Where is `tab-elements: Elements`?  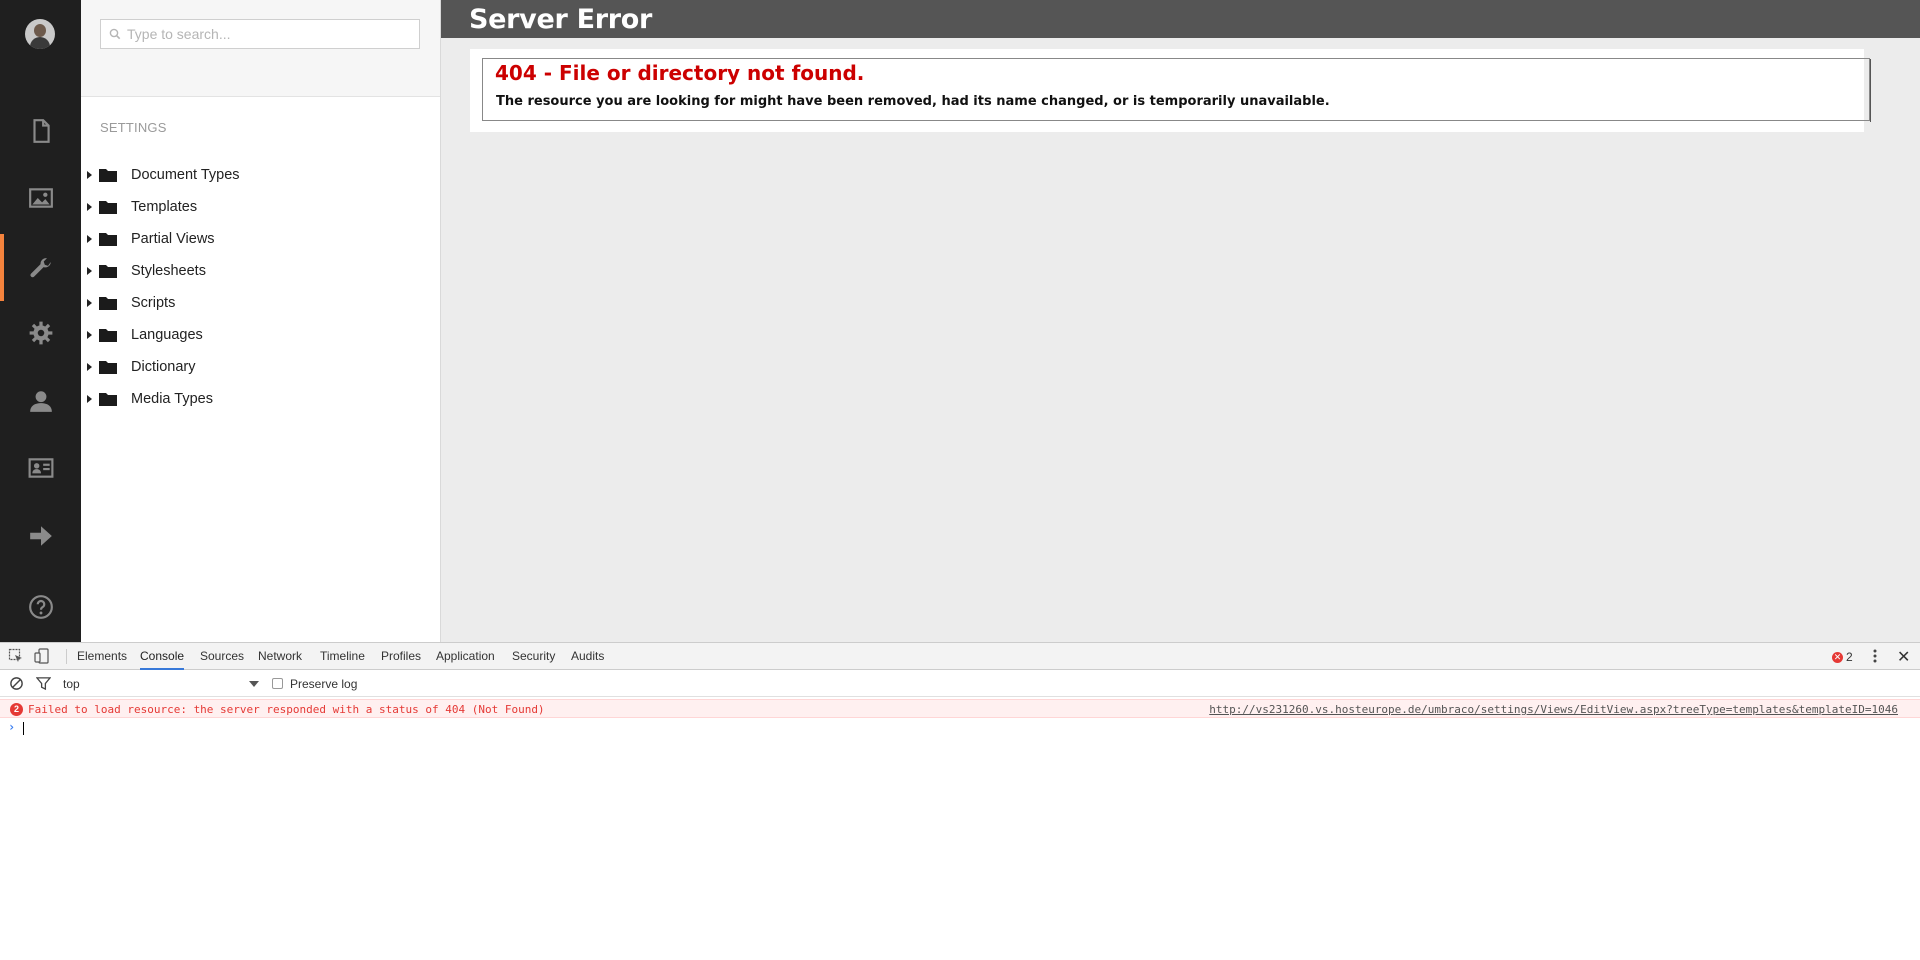 tab-elements: Elements is located at coordinates (102, 656).